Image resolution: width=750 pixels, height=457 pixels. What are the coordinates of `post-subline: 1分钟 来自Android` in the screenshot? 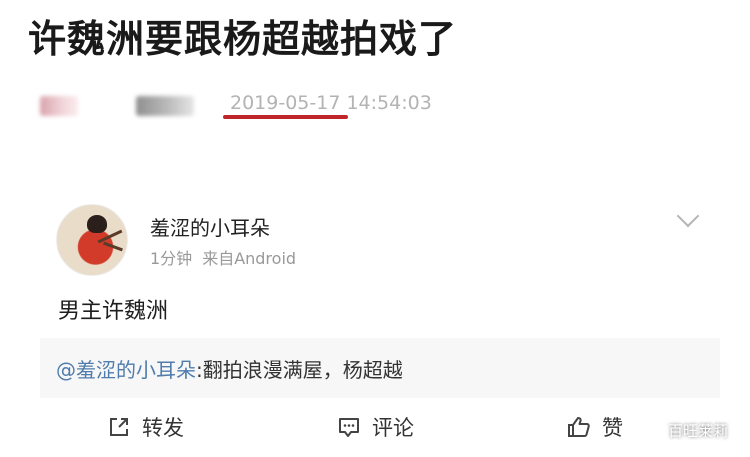 It's located at (223, 257).